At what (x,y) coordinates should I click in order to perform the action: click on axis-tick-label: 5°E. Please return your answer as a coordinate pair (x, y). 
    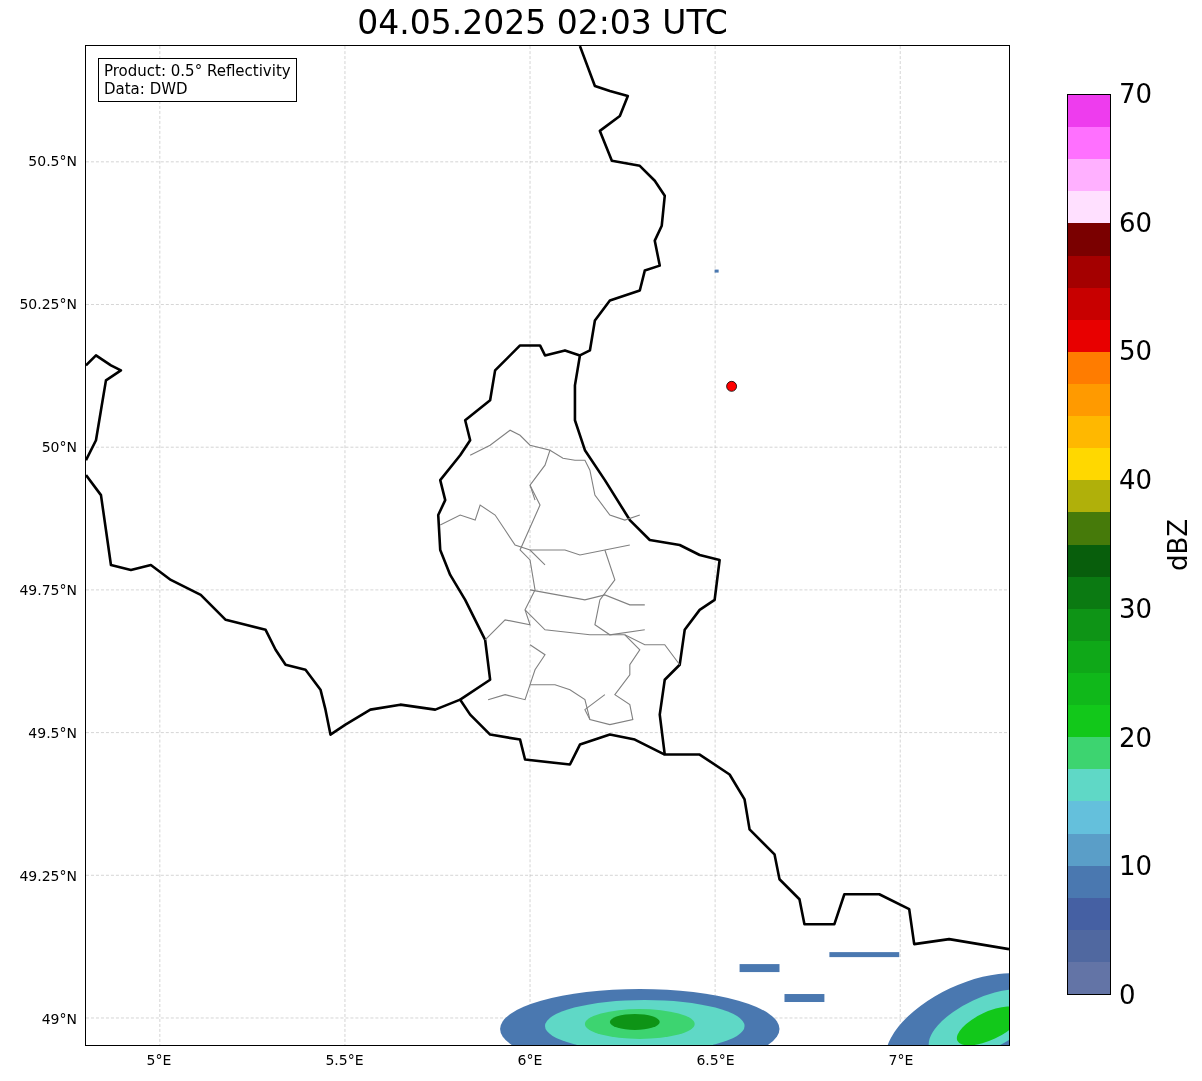
    Looking at the image, I should click on (159, 1060).